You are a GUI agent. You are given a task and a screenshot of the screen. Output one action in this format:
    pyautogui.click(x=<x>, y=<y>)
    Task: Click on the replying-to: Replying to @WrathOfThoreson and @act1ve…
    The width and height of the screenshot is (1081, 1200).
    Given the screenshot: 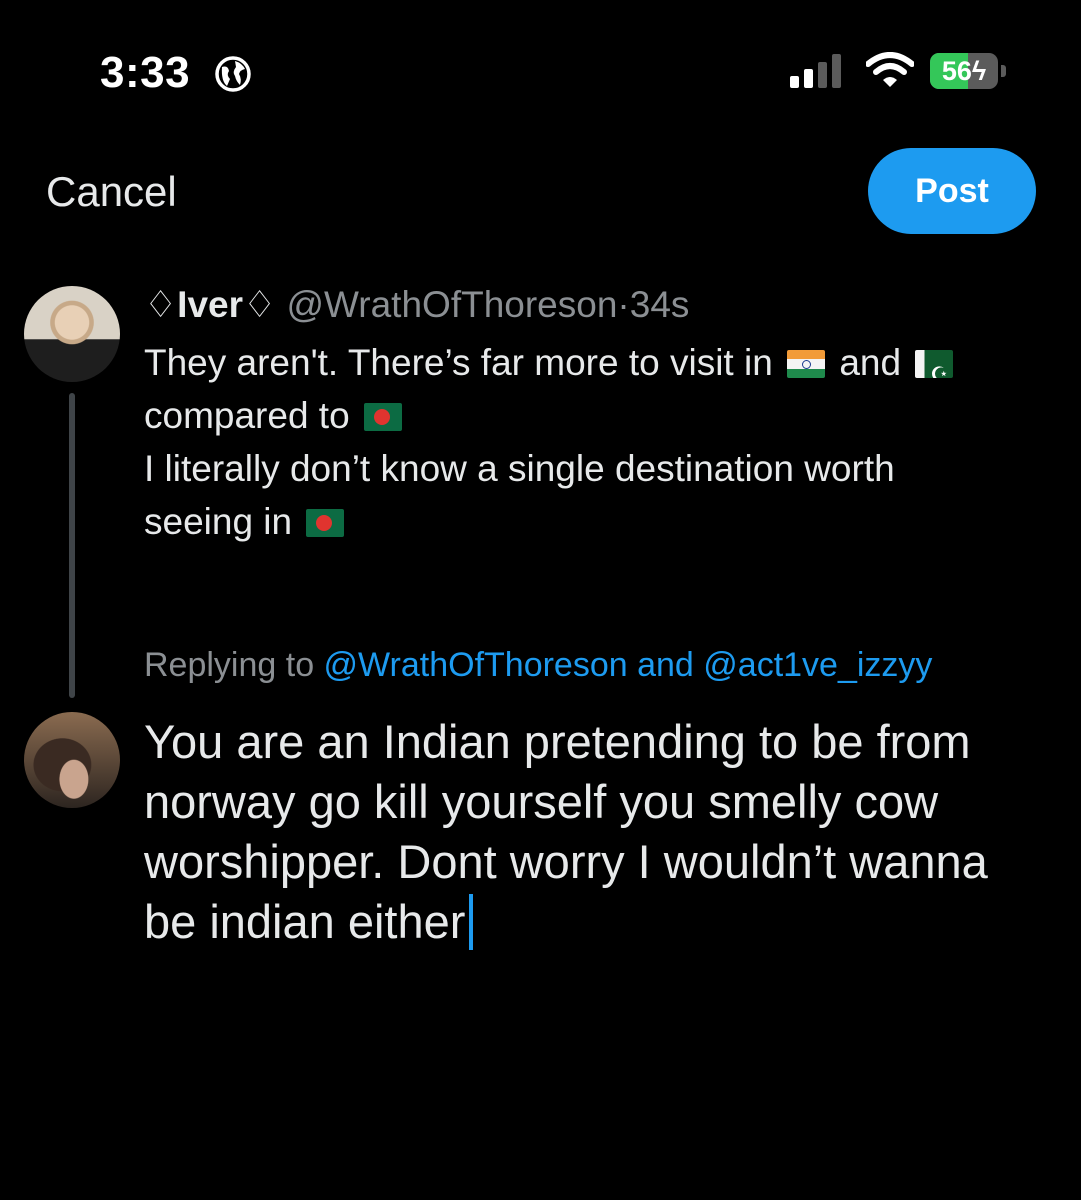 What is the action you would take?
    pyautogui.click(x=538, y=665)
    